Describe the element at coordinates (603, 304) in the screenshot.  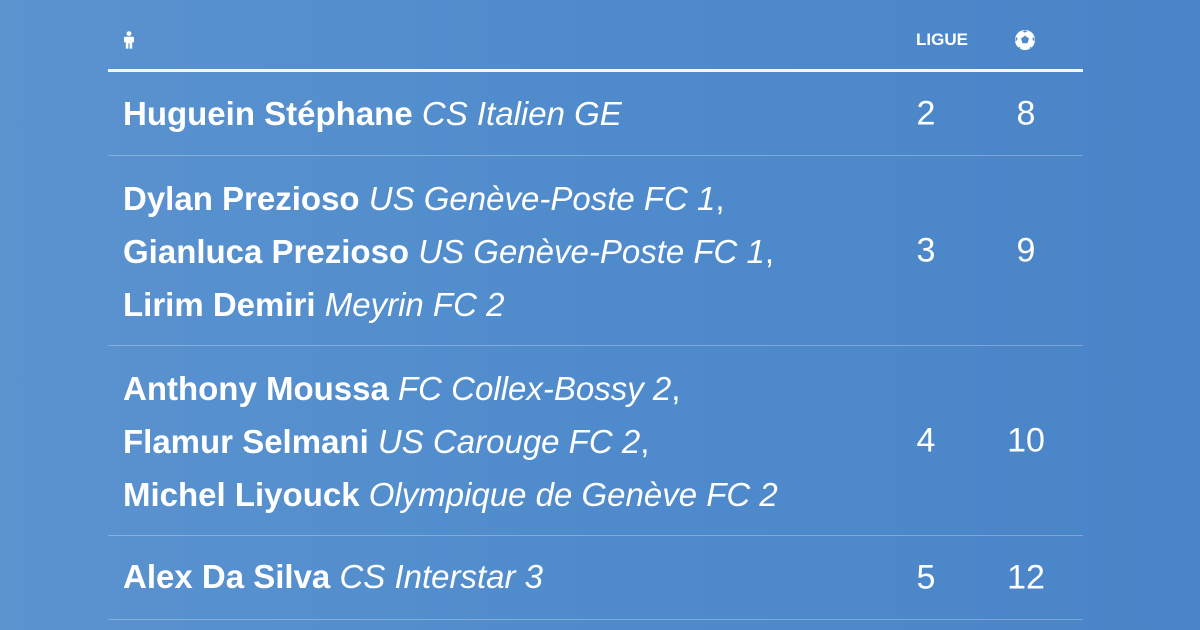
I see `player-entry: Lirim Demiri Meyrin FC 2` at that location.